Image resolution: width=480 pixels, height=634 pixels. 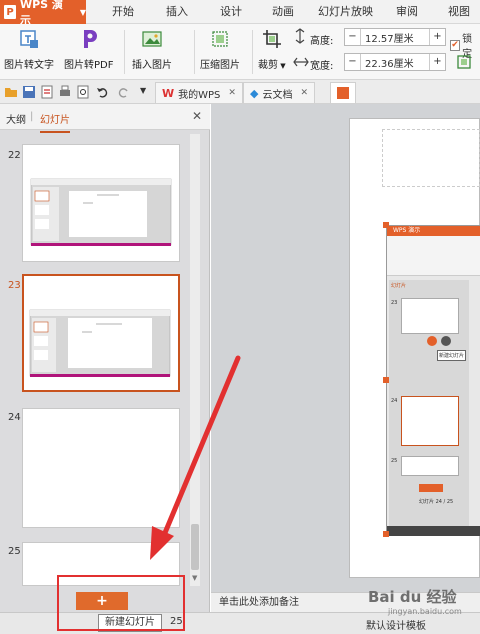 I want to click on presentation-file-icon, so click(x=343, y=93).